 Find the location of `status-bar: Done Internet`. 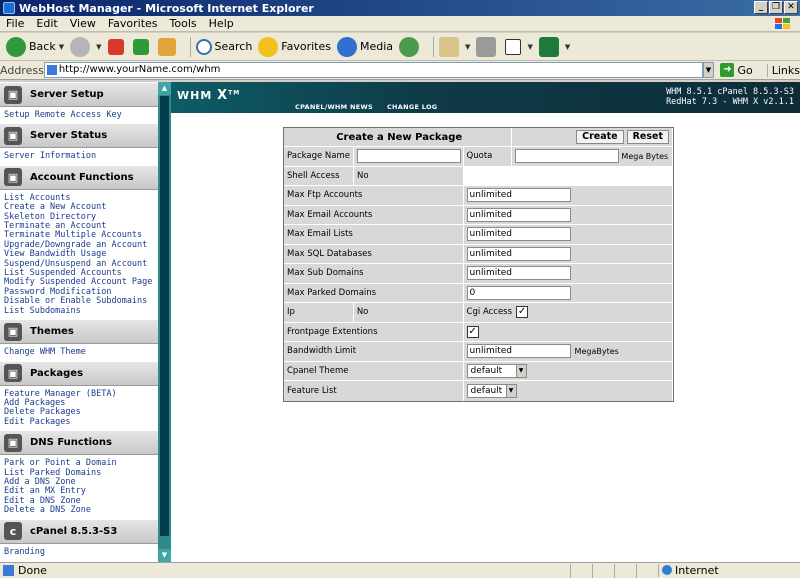

status-bar: Done Internet is located at coordinates (400, 570).